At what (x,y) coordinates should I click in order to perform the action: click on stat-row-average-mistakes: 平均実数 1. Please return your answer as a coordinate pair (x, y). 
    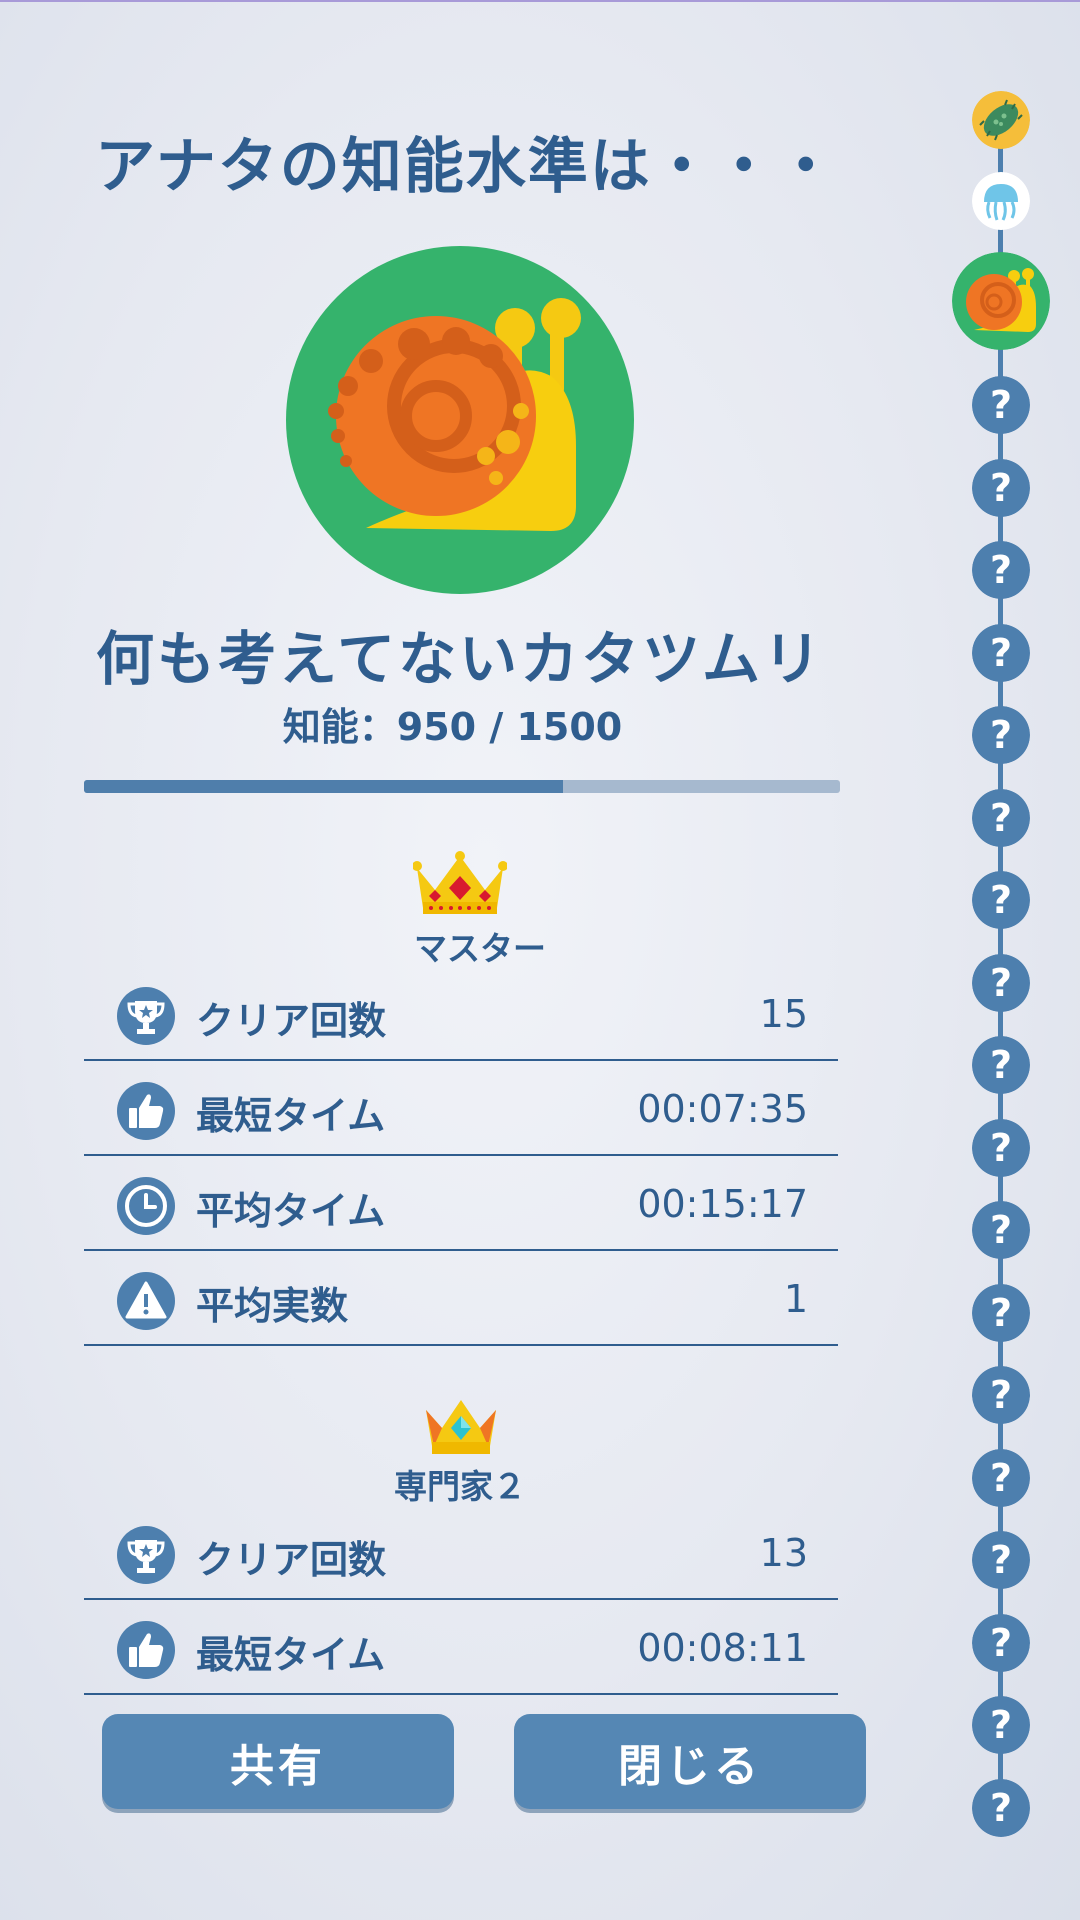
    Looking at the image, I should click on (461, 1297).